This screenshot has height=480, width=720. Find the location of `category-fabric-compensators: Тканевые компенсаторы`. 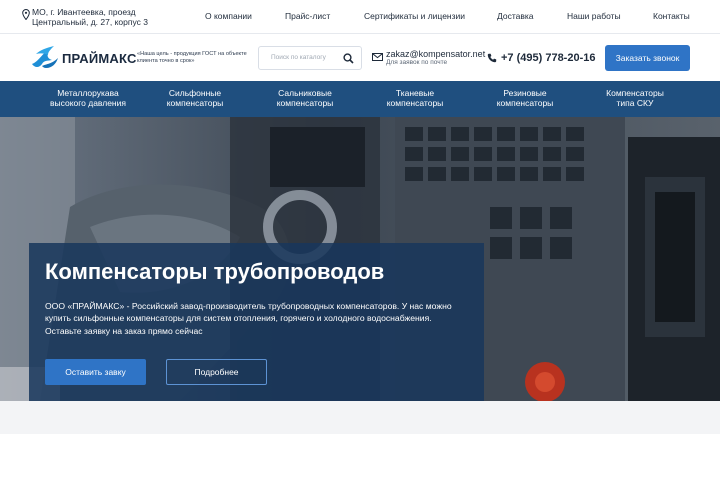

category-fabric-compensators: Тканевые компенсаторы is located at coordinates (415, 98).